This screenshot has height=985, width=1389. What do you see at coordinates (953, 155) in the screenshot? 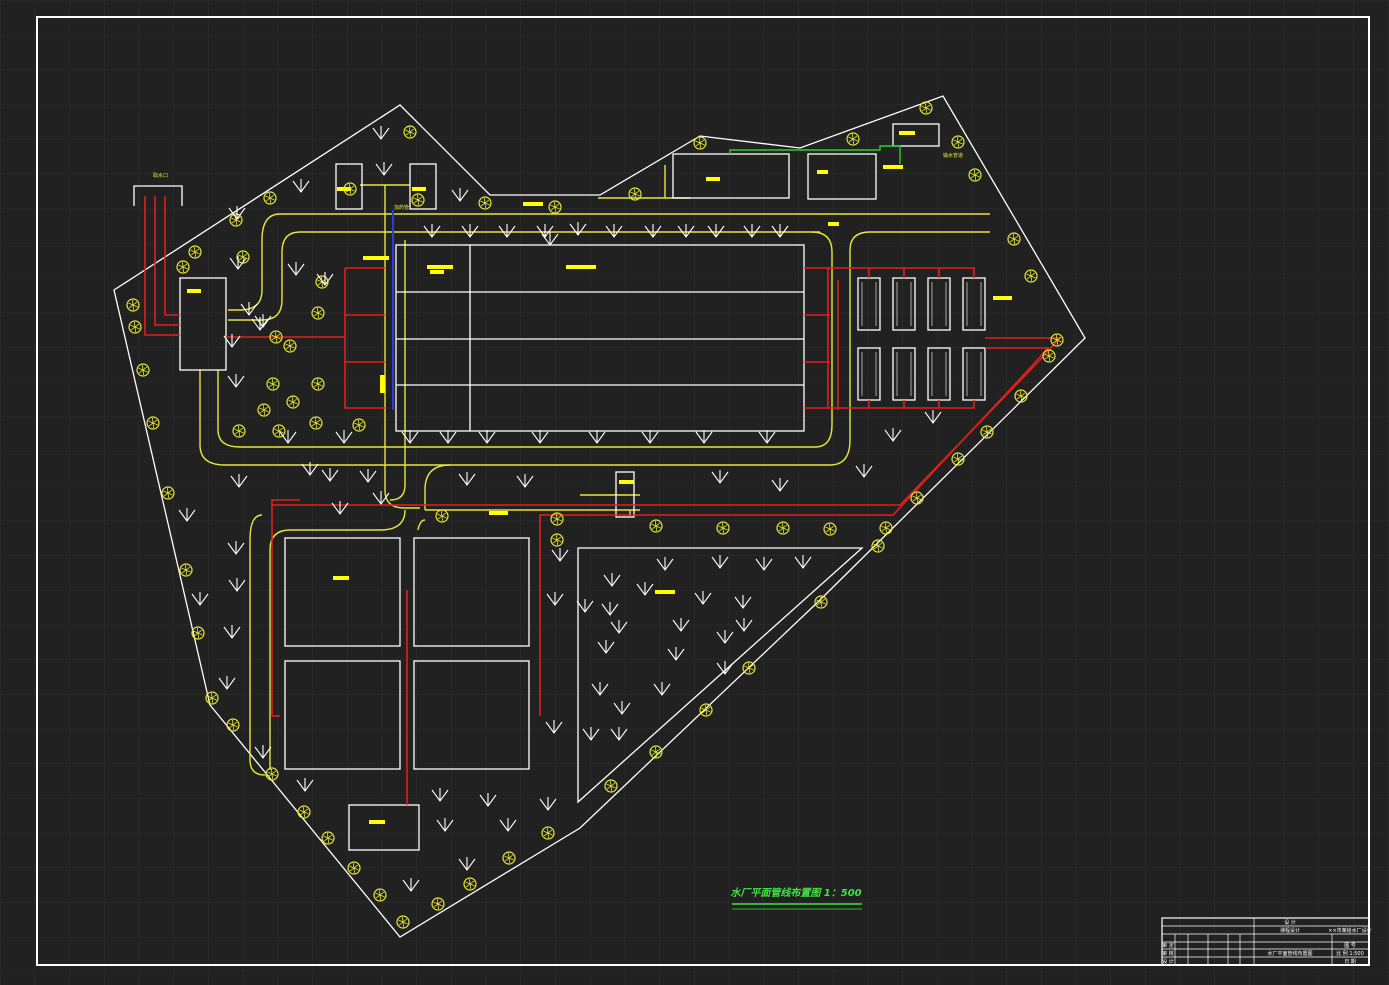
I see `outlet-pipe-label: 输水管道` at bounding box center [953, 155].